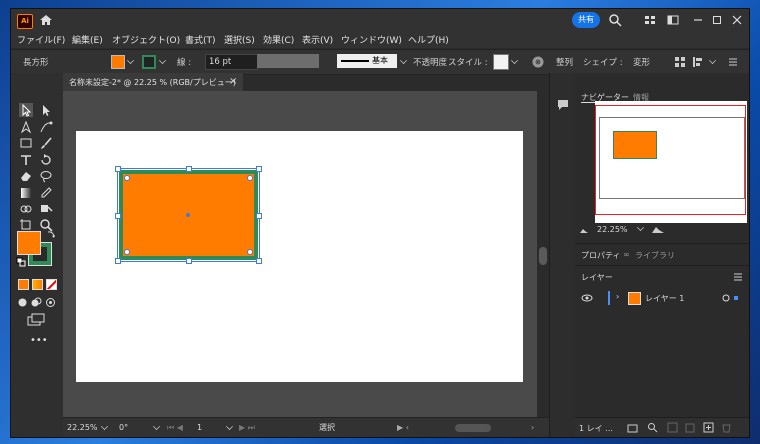 The width and height of the screenshot is (760, 444). Describe the element at coordinates (288, 61) in the screenshot. I see `variable-width-profile` at that location.